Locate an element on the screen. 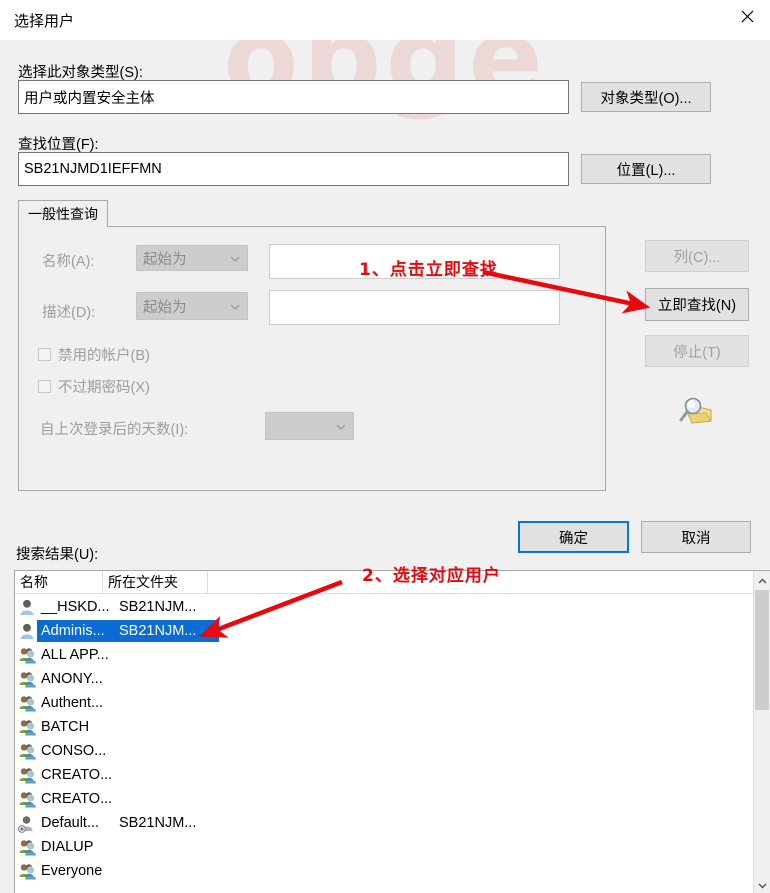 The image size is (770, 893). description-value-input is located at coordinates (414, 307).